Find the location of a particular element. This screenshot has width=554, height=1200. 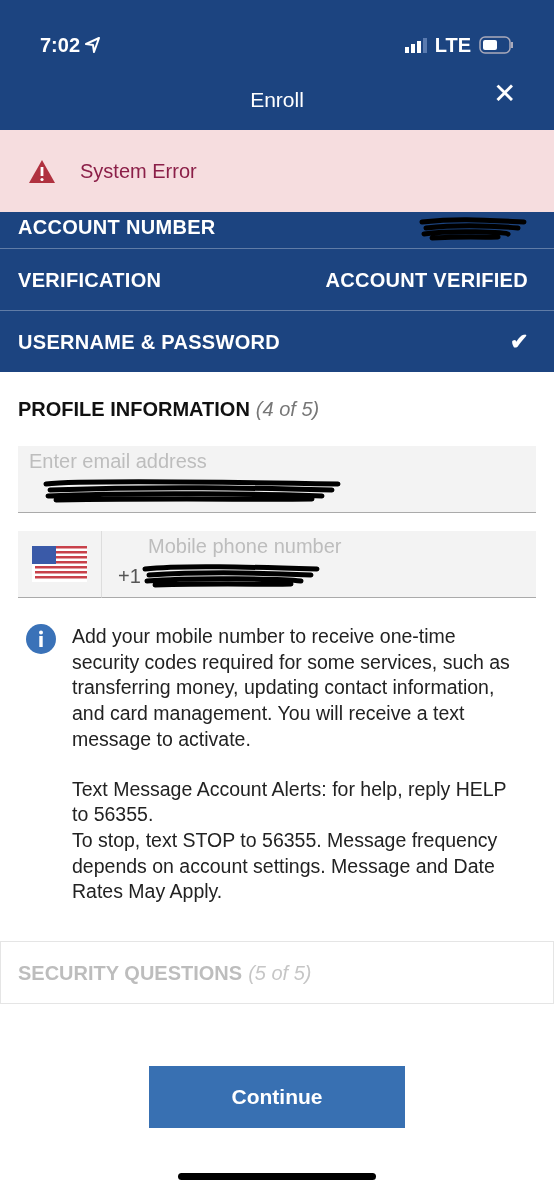

continue-button: Continue is located at coordinates (277, 1097).